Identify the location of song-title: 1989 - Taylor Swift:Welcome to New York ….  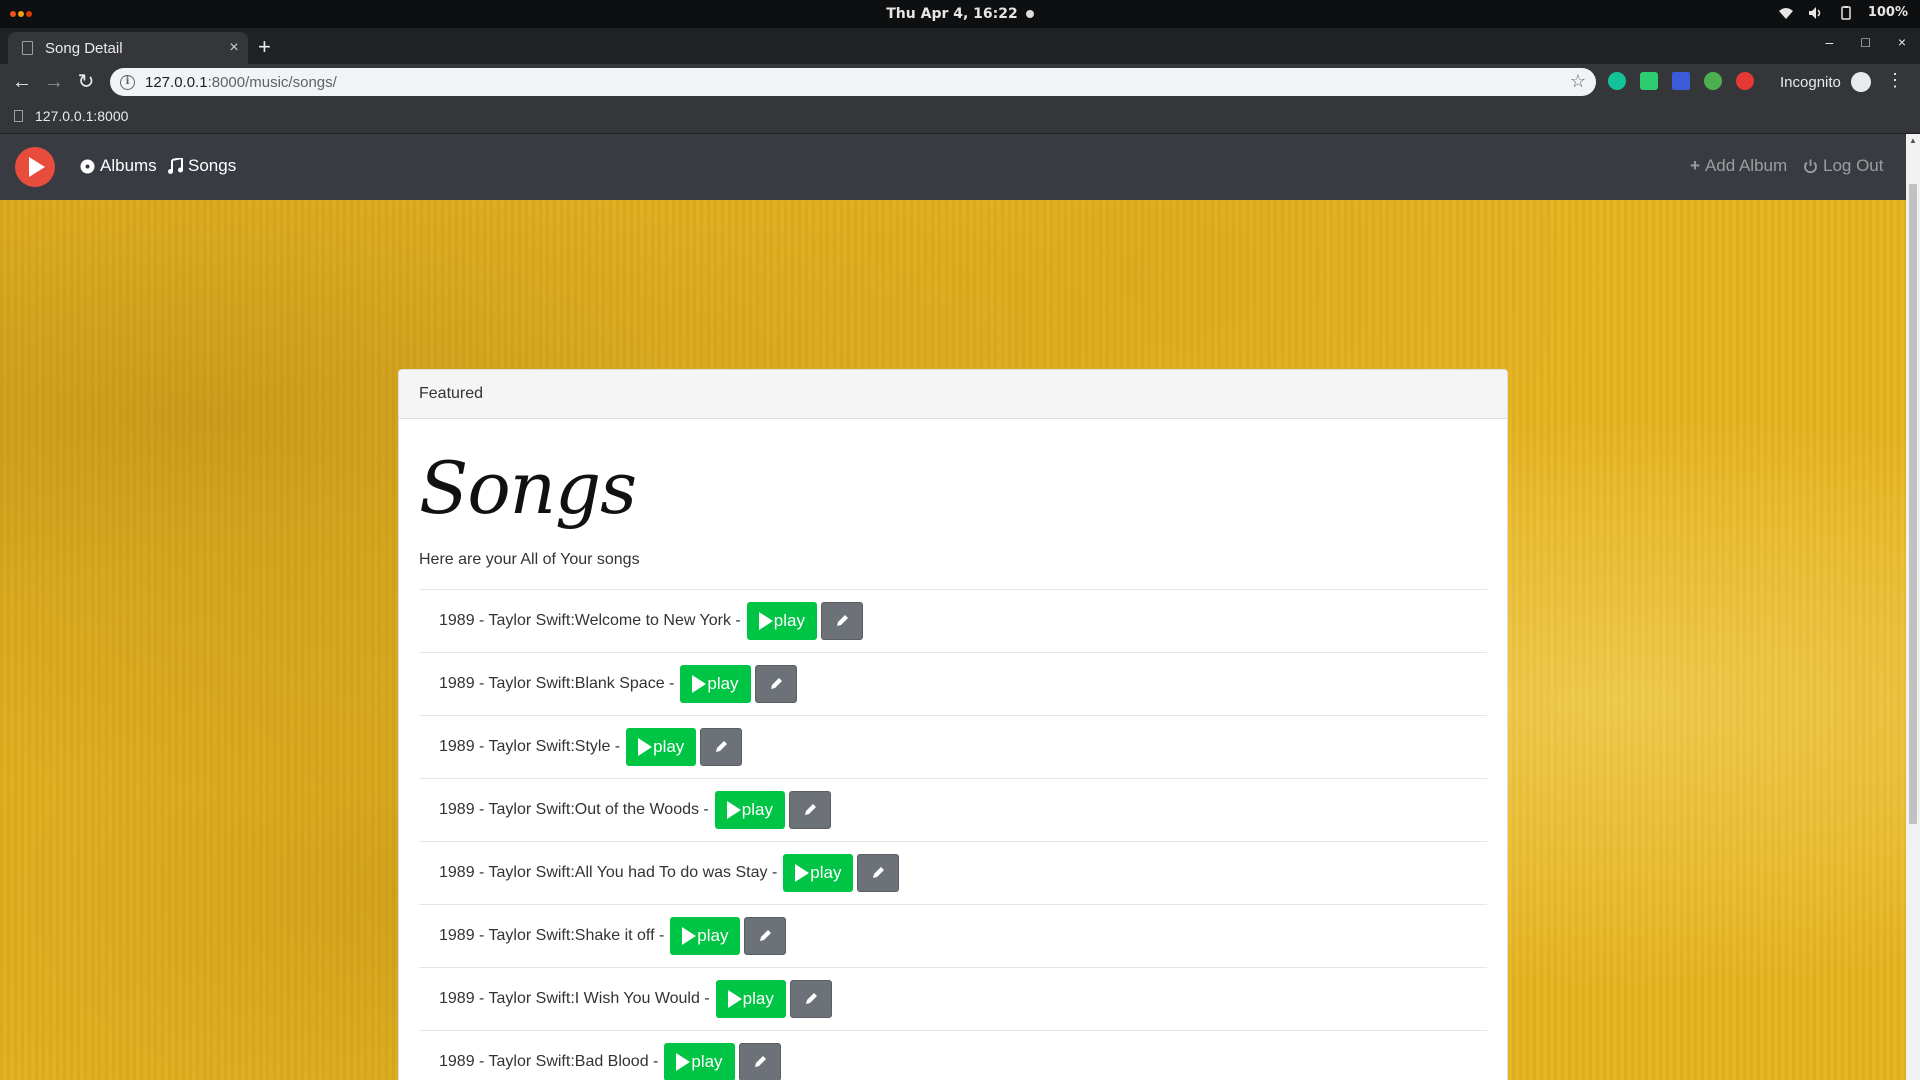
(590, 620).